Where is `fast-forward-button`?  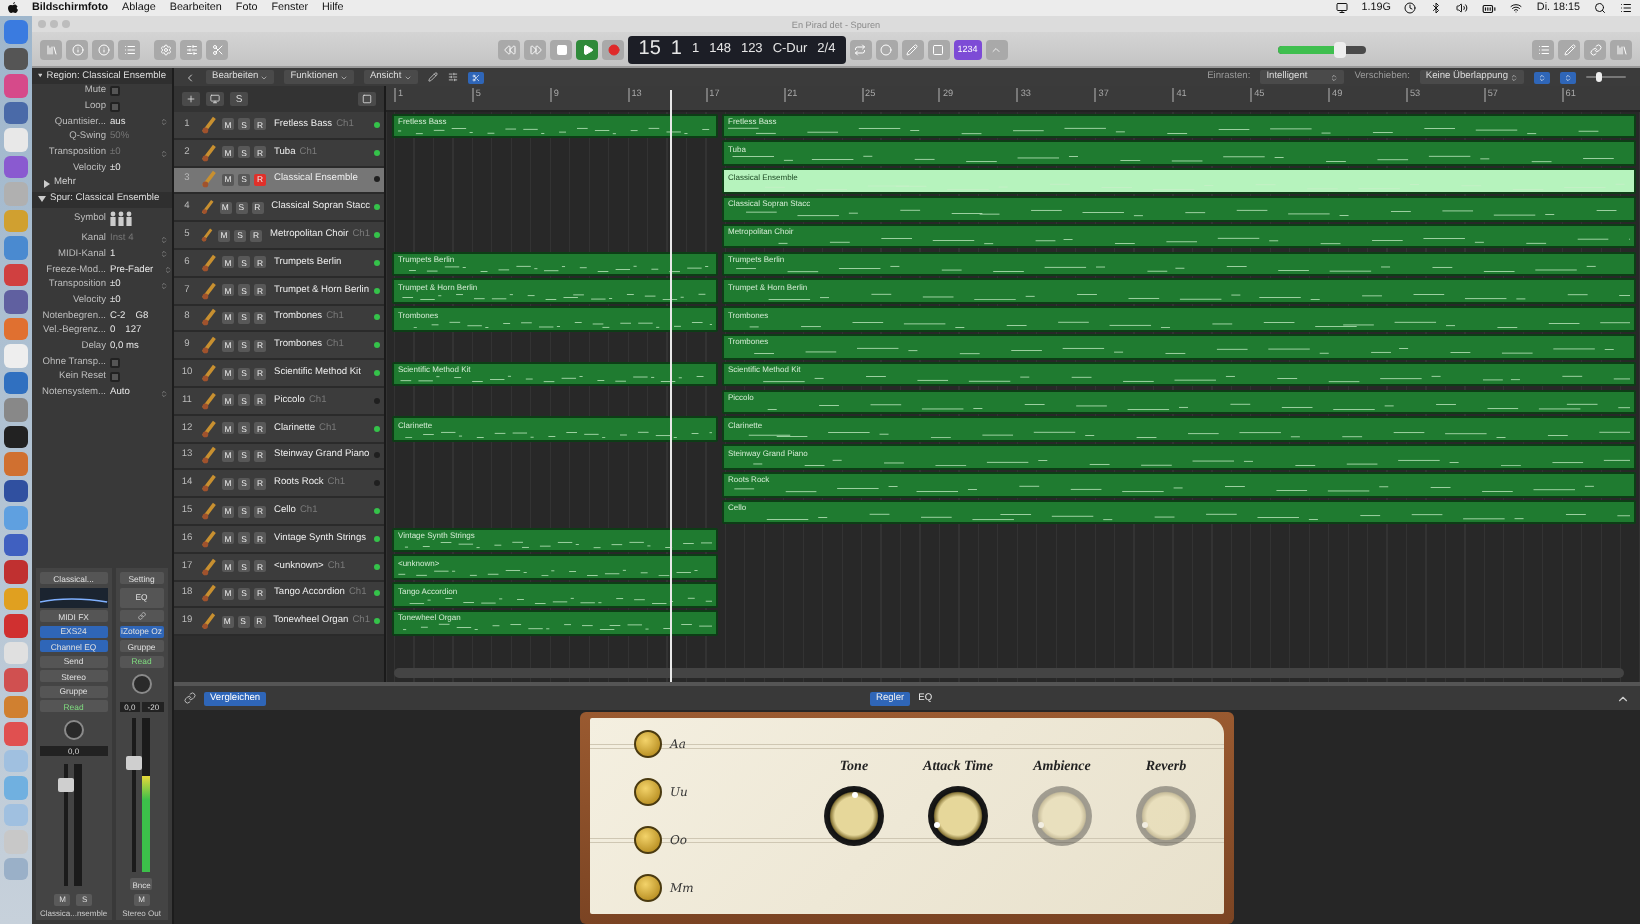 fast-forward-button is located at coordinates (535, 49).